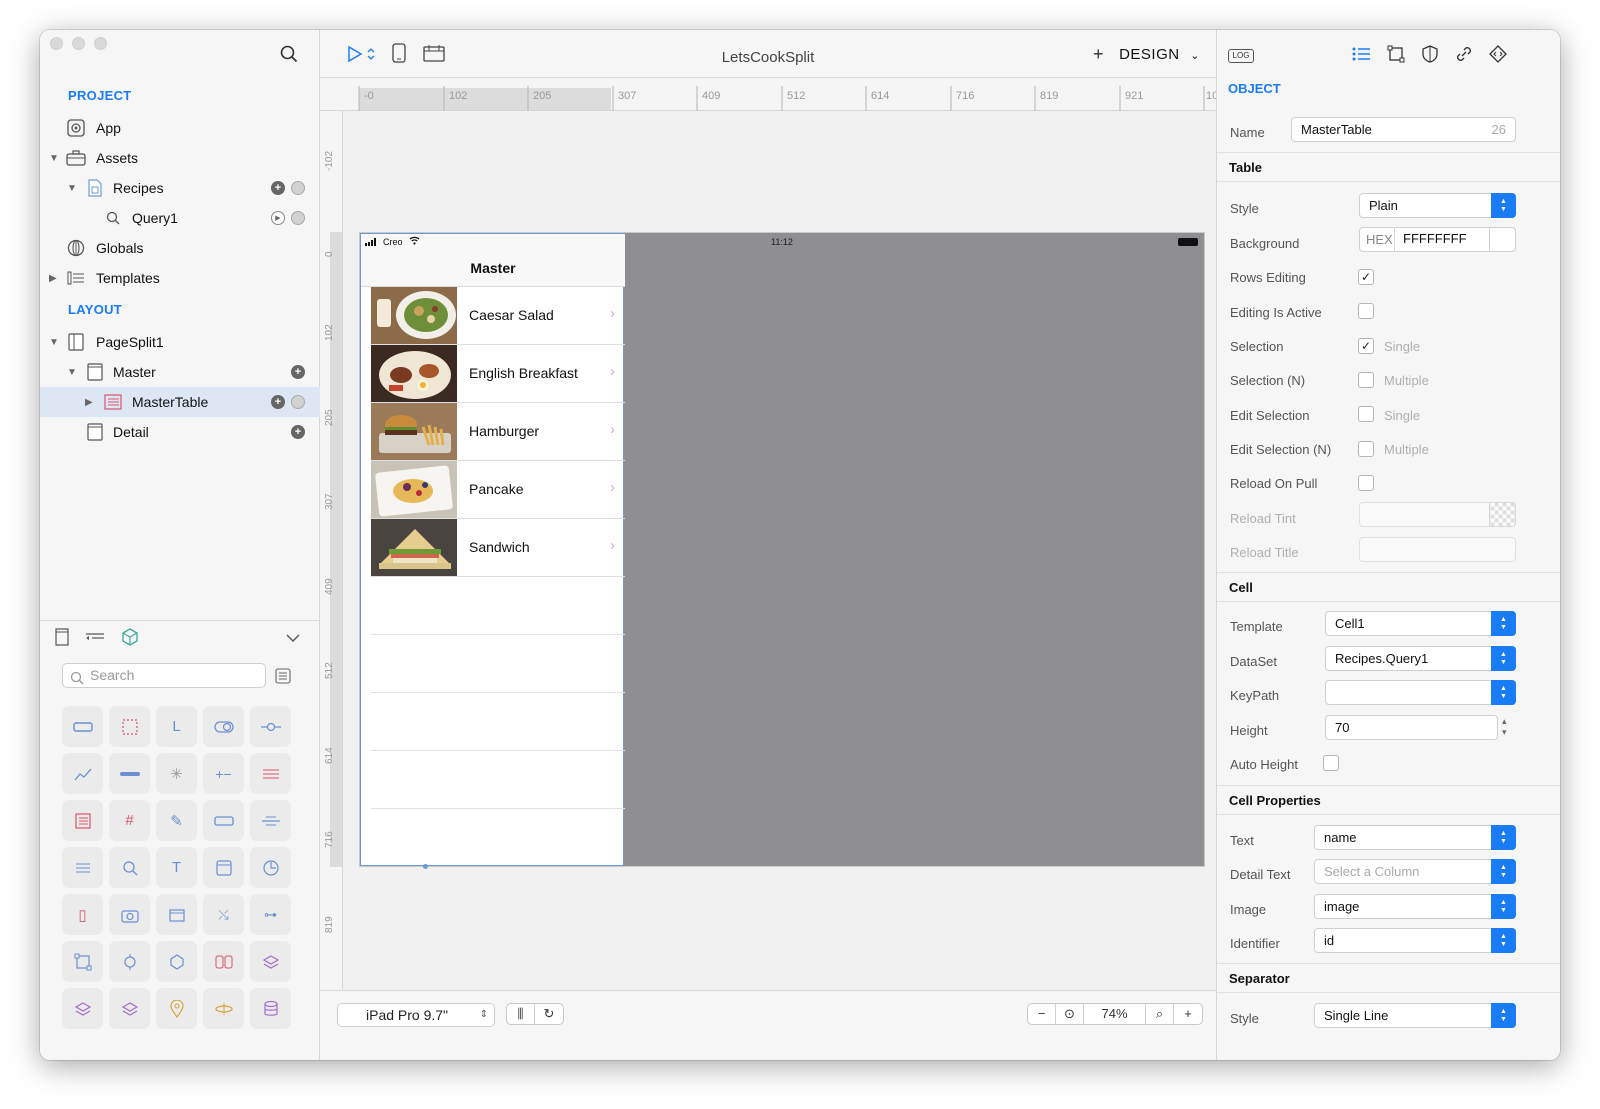 This screenshot has width=1600, height=1109. I want to click on gesture-component-icon: ⤯, so click(223, 914).